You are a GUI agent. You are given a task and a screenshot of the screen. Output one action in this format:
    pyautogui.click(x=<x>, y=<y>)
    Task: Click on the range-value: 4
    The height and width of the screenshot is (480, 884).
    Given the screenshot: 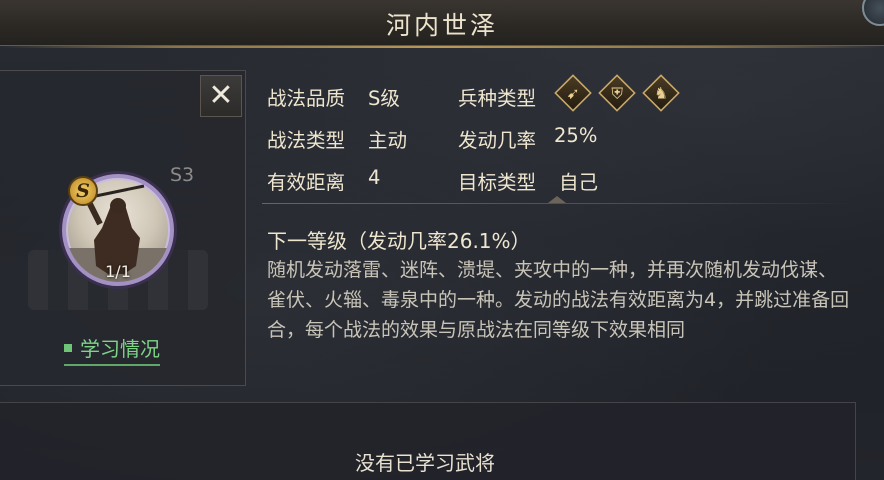 What is the action you would take?
    pyautogui.click(x=374, y=177)
    